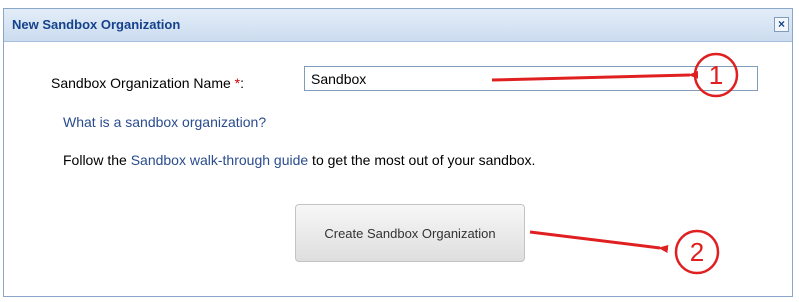 The width and height of the screenshot is (799, 302). I want to click on org-name-label: Sandbox Organization Name *:, so click(147, 83).